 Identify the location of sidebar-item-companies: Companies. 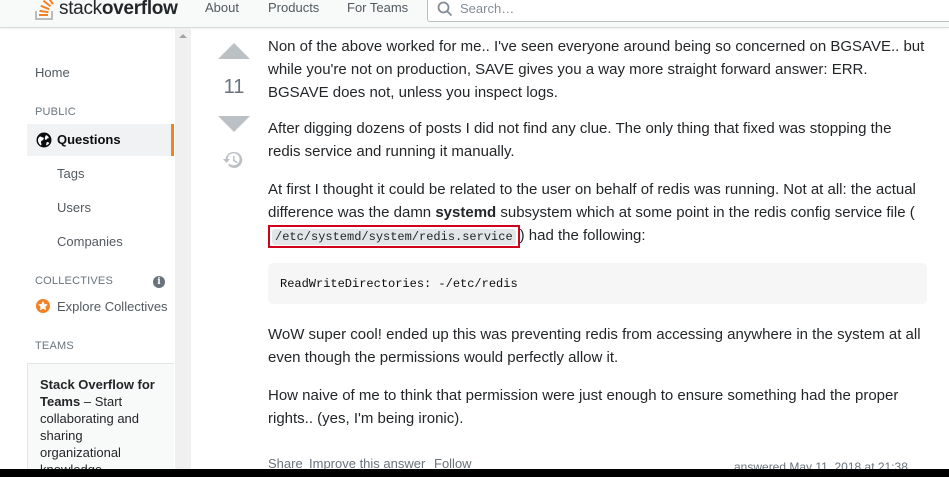
(90, 242).